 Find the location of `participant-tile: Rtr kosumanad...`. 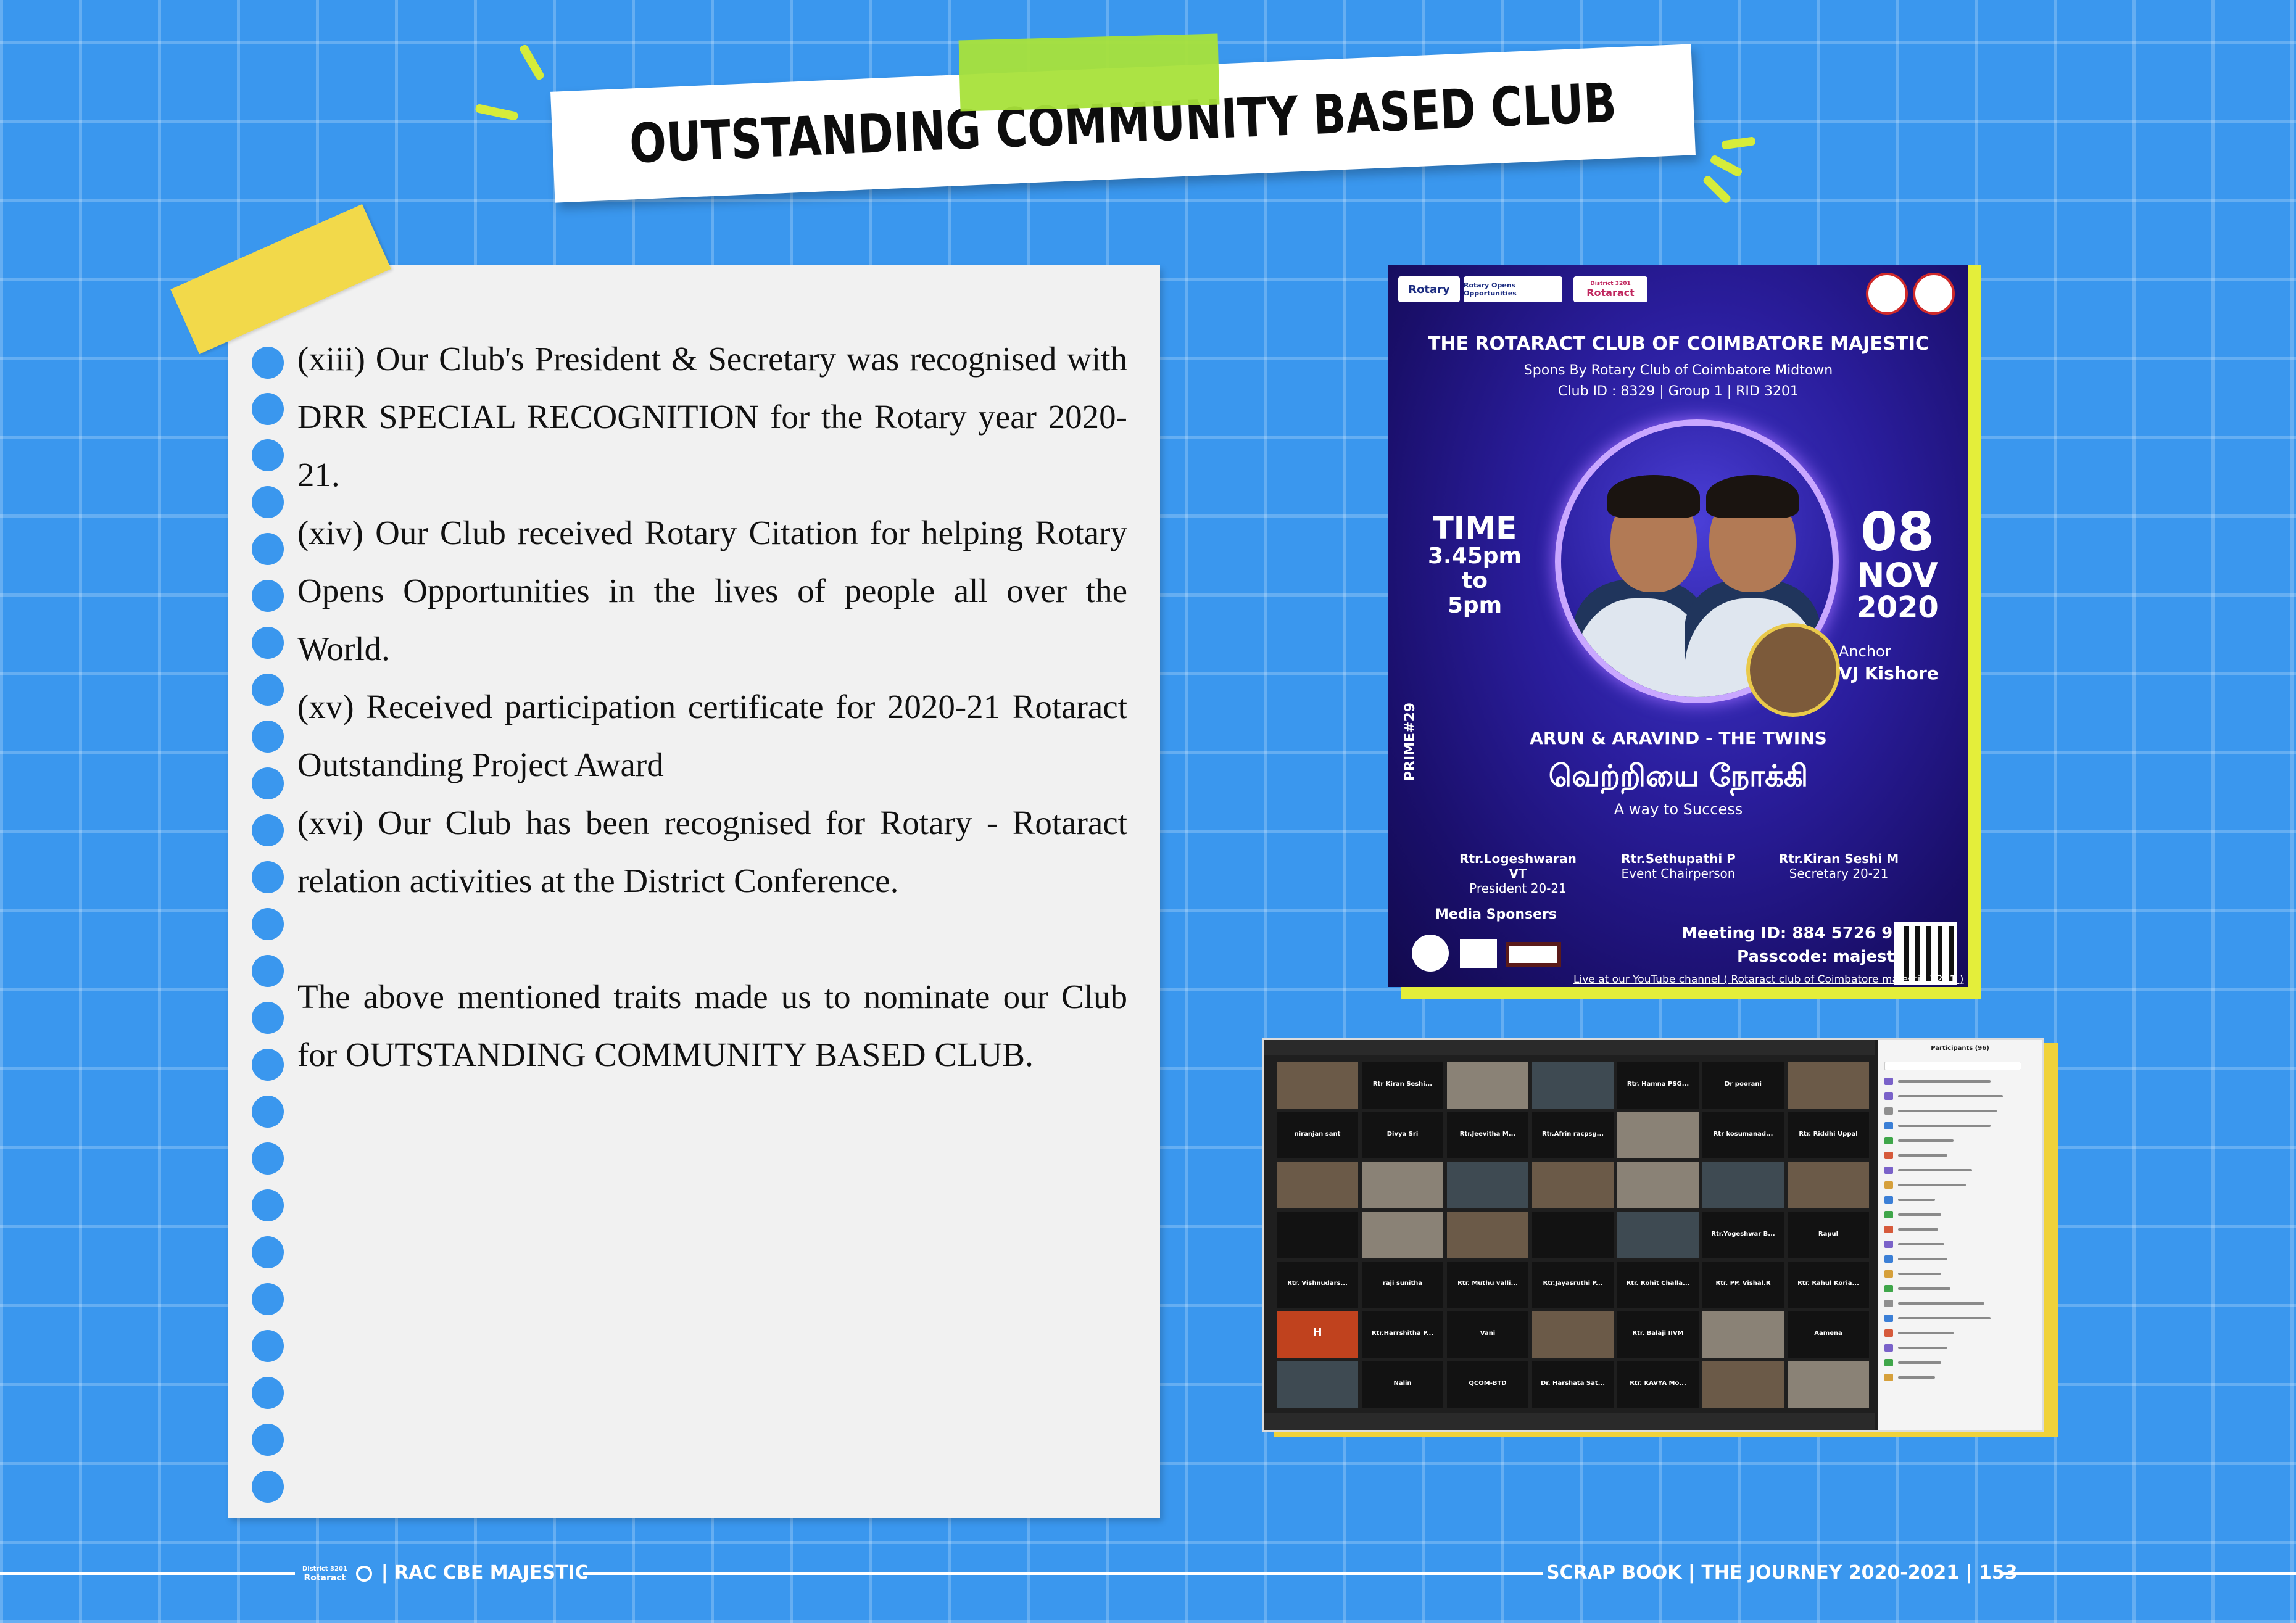

participant-tile: Rtr kosumanad... is located at coordinates (1743, 1135).